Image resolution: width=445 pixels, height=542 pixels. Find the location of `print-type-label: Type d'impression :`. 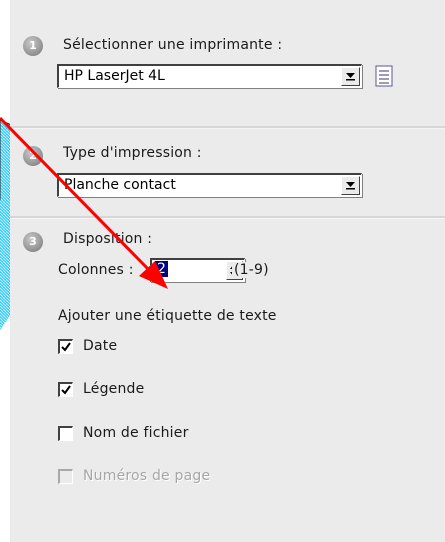

print-type-label: Type d'impression : is located at coordinates (132, 153).